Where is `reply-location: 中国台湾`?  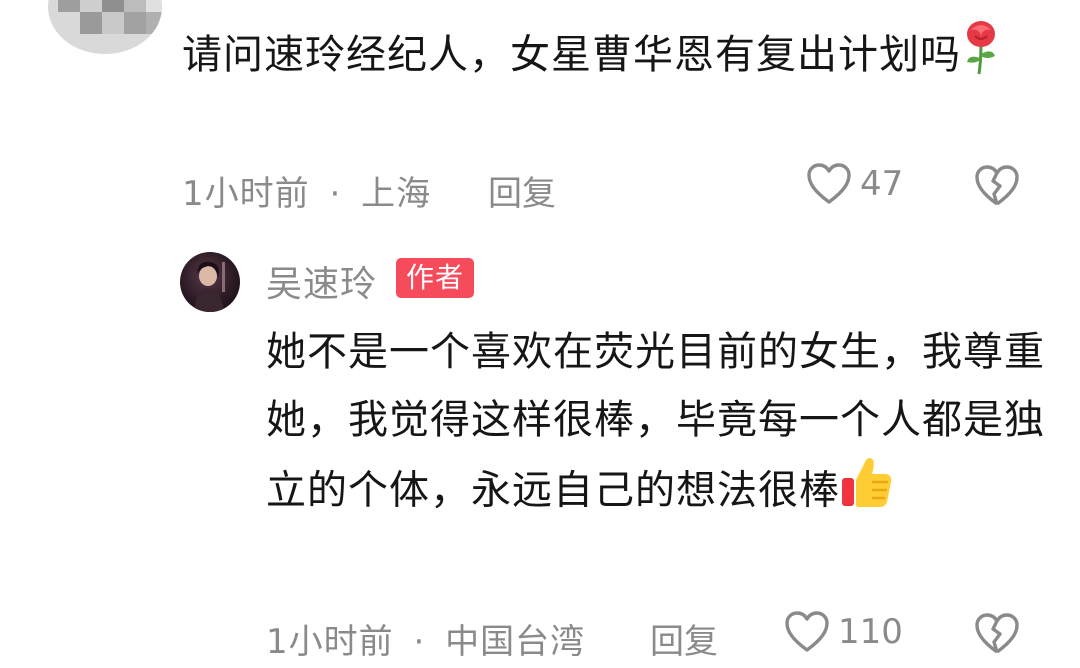
reply-location: 中国台湾 is located at coordinates (515, 642).